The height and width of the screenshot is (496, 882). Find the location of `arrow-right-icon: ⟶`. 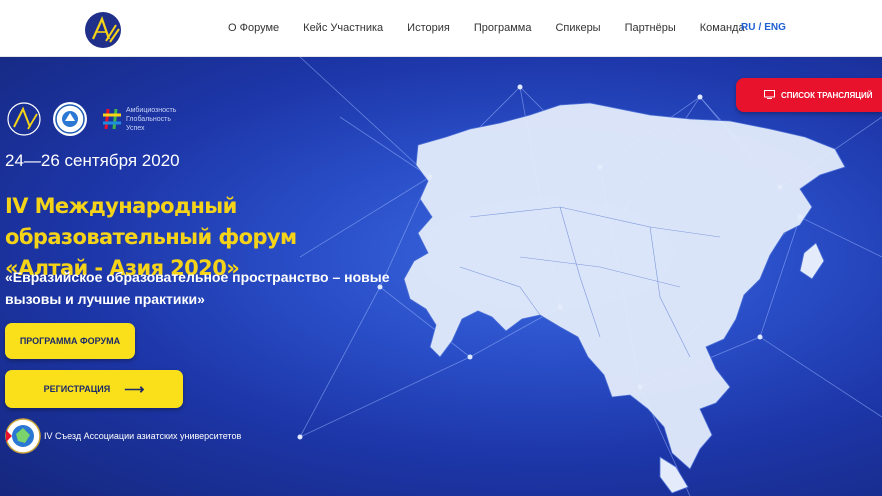

arrow-right-icon: ⟶ is located at coordinates (134, 388).